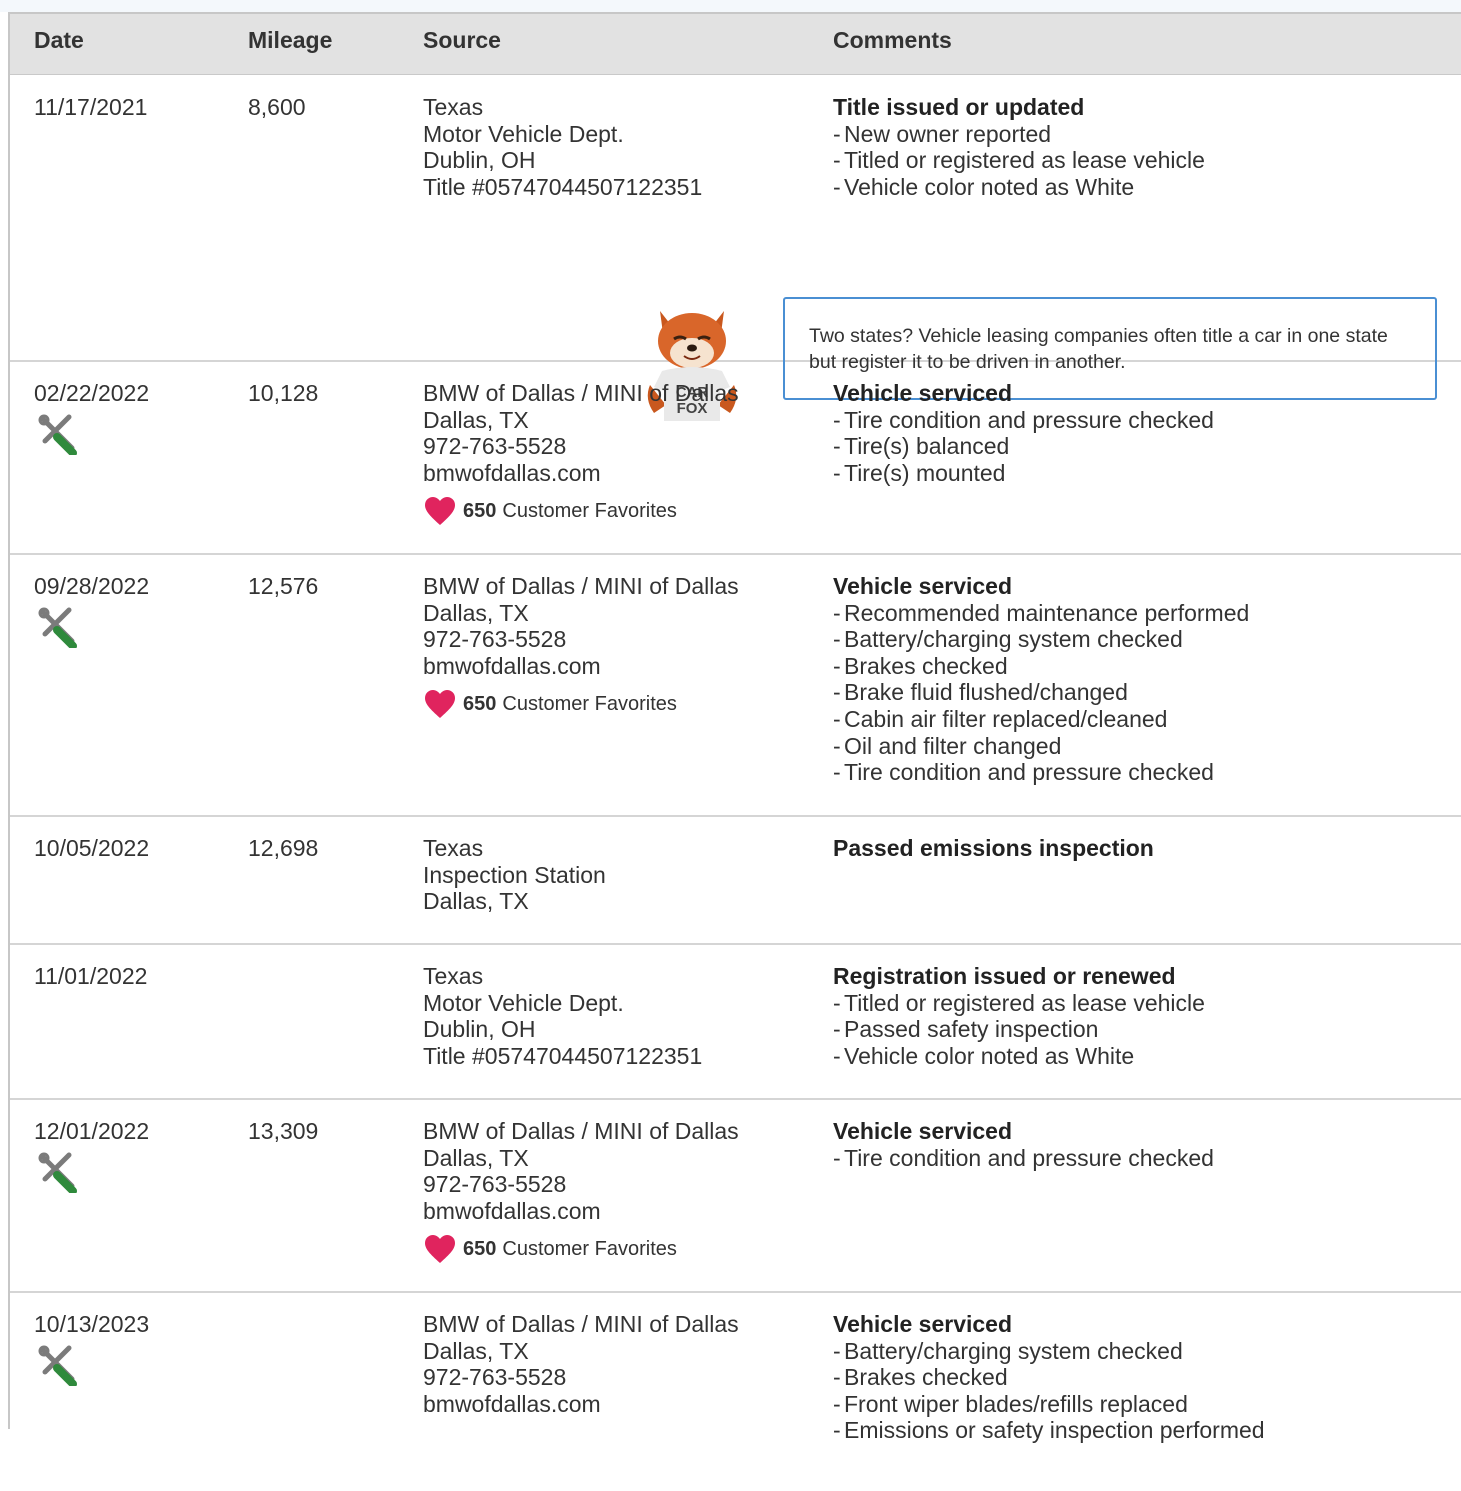 This screenshot has height=1491, width=1461. Describe the element at coordinates (92, 393) in the screenshot. I see `row-date: 02/22/2022` at that location.